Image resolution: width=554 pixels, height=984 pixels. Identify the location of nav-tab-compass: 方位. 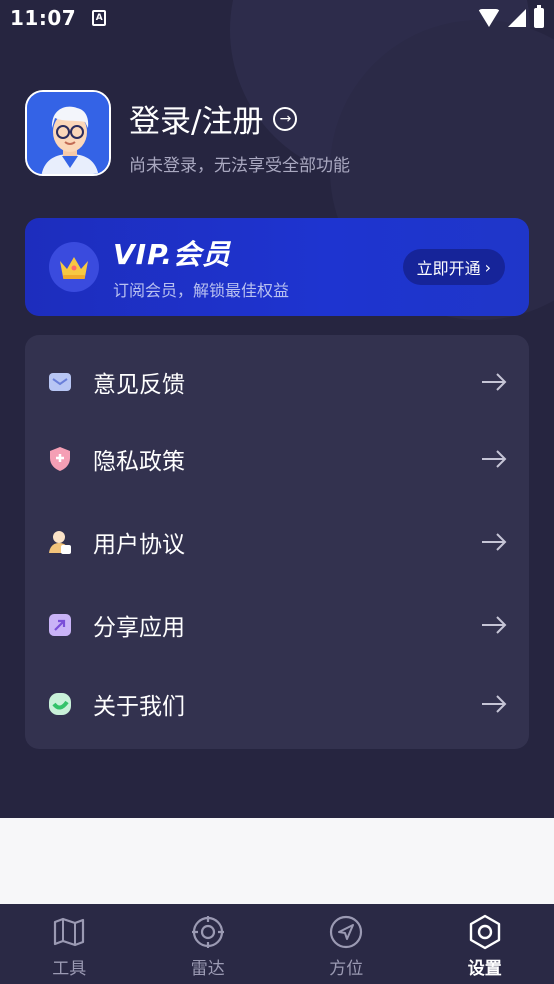
(346, 944).